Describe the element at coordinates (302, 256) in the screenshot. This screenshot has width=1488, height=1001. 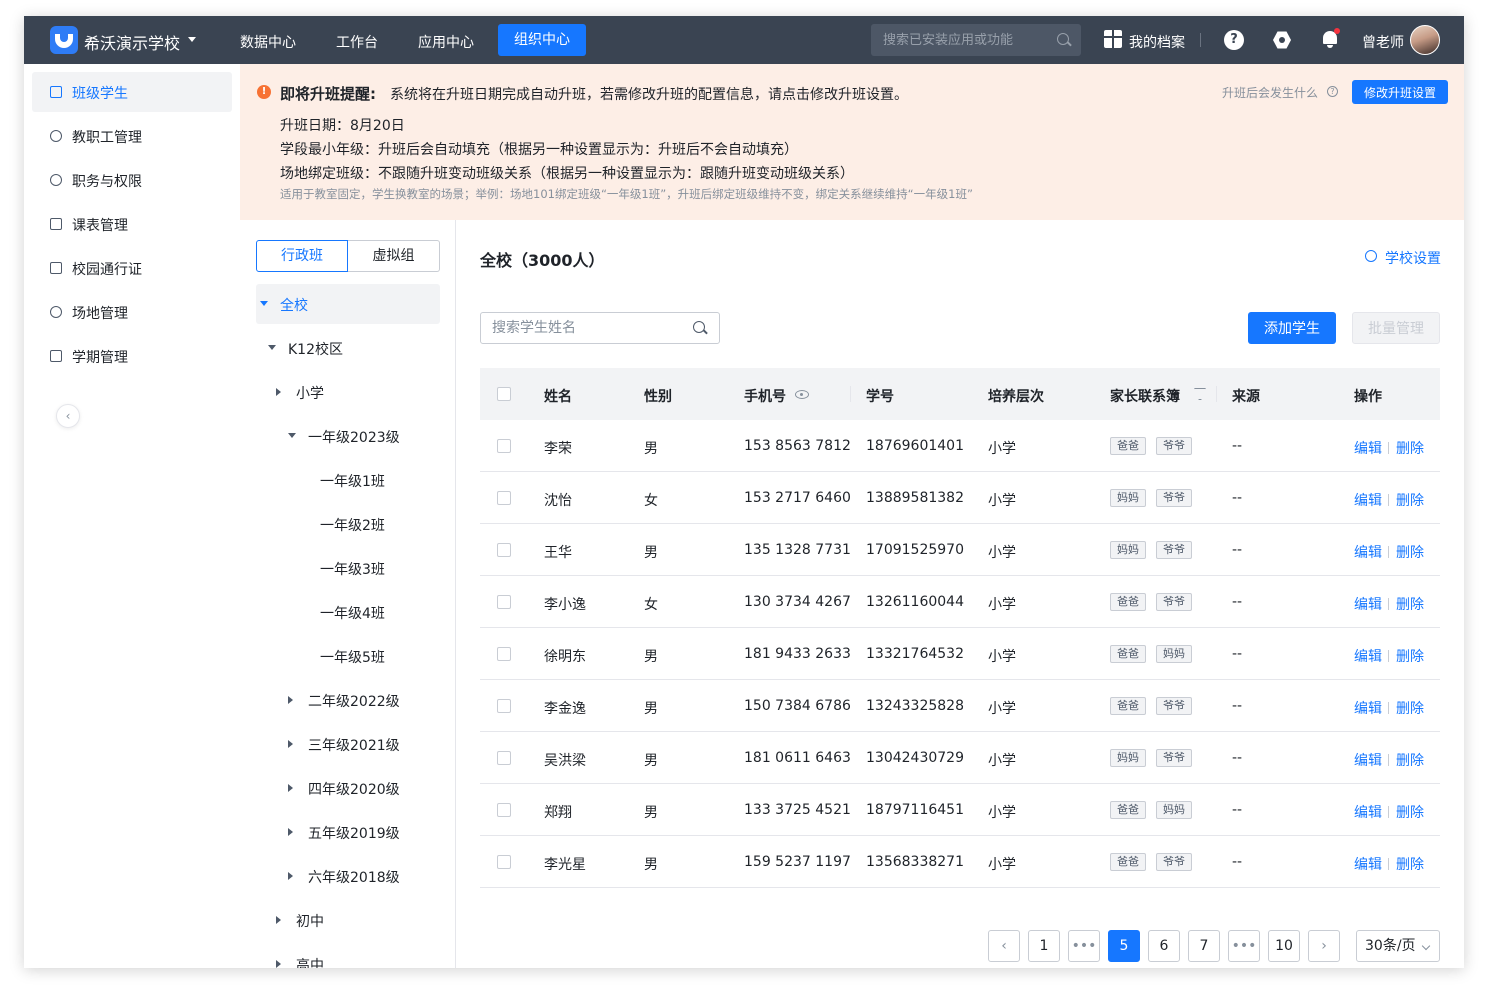
I see `tab-admin-class: 行政班` at that location.